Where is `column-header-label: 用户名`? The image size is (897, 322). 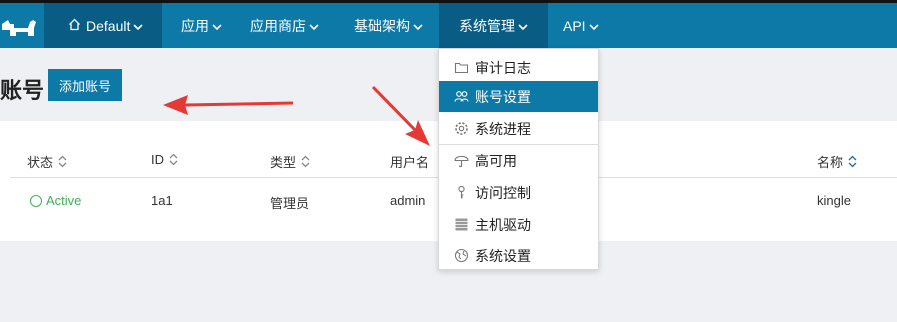 column-header-label: 用户名 is located at coordinates (410, 162).